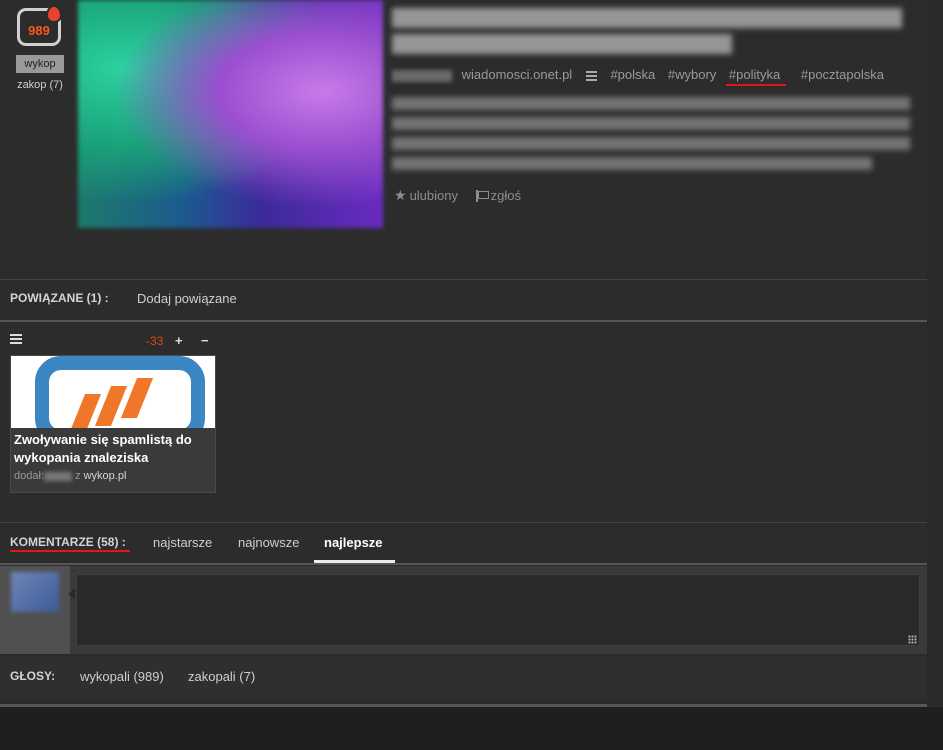  Describe the element at coordinates (54, 14) in the screenshot. I see `hot-icon` at that location.